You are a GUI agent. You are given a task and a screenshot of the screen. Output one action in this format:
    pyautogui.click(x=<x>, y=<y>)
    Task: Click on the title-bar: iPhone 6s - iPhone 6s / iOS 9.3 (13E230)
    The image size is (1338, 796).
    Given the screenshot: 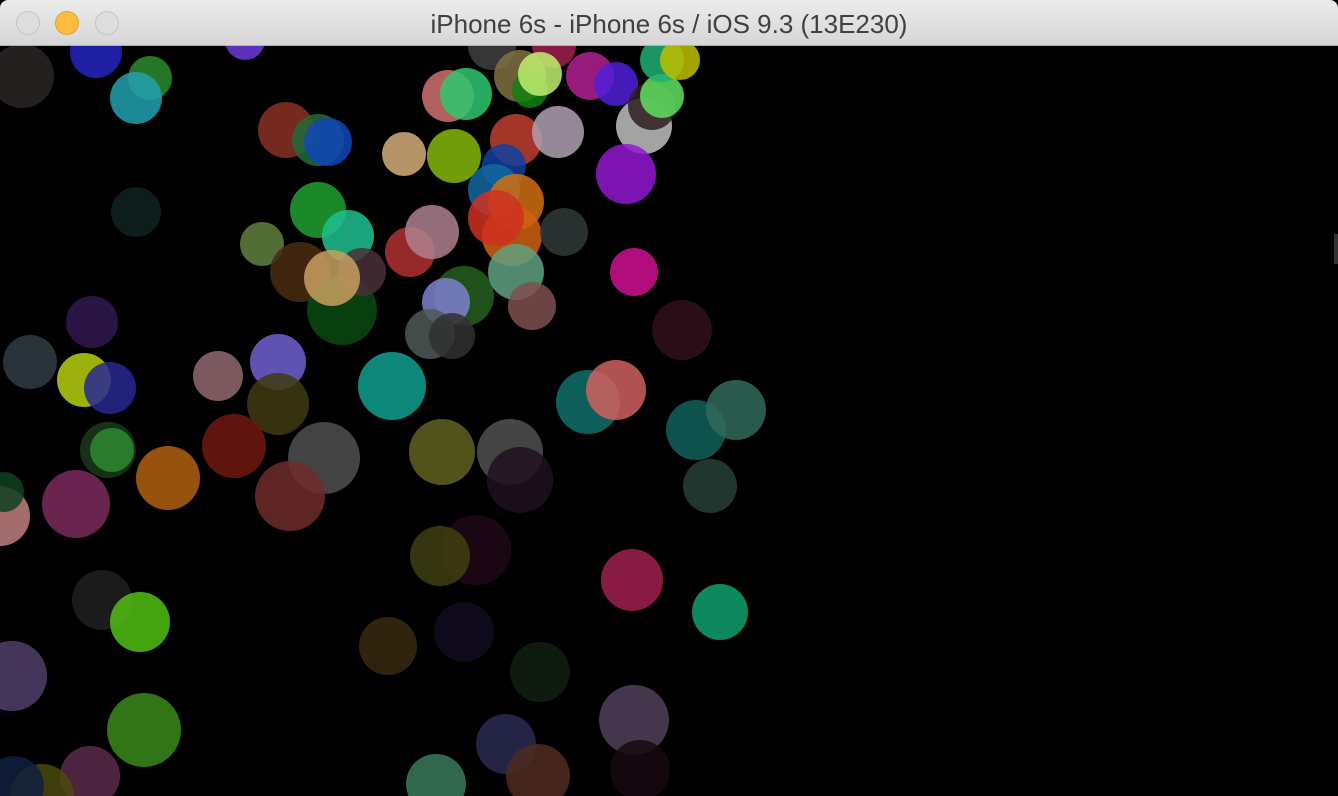 What is the action you would take?
    pyautogui.click(x=669, y=23)
    